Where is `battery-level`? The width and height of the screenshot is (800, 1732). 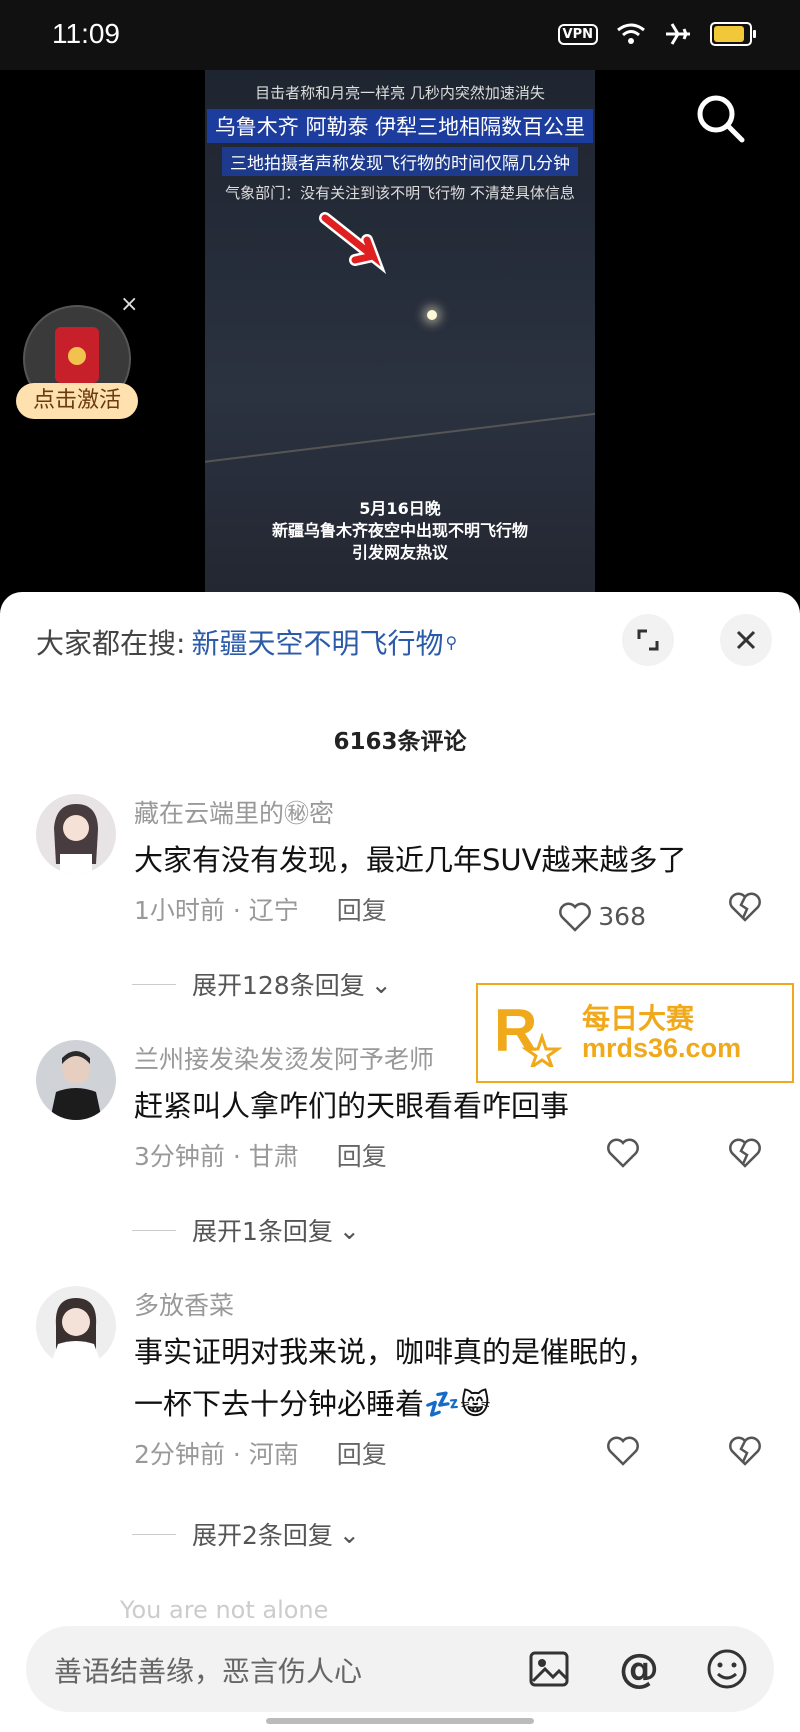 battery-level is located at coordinates (729, 34).